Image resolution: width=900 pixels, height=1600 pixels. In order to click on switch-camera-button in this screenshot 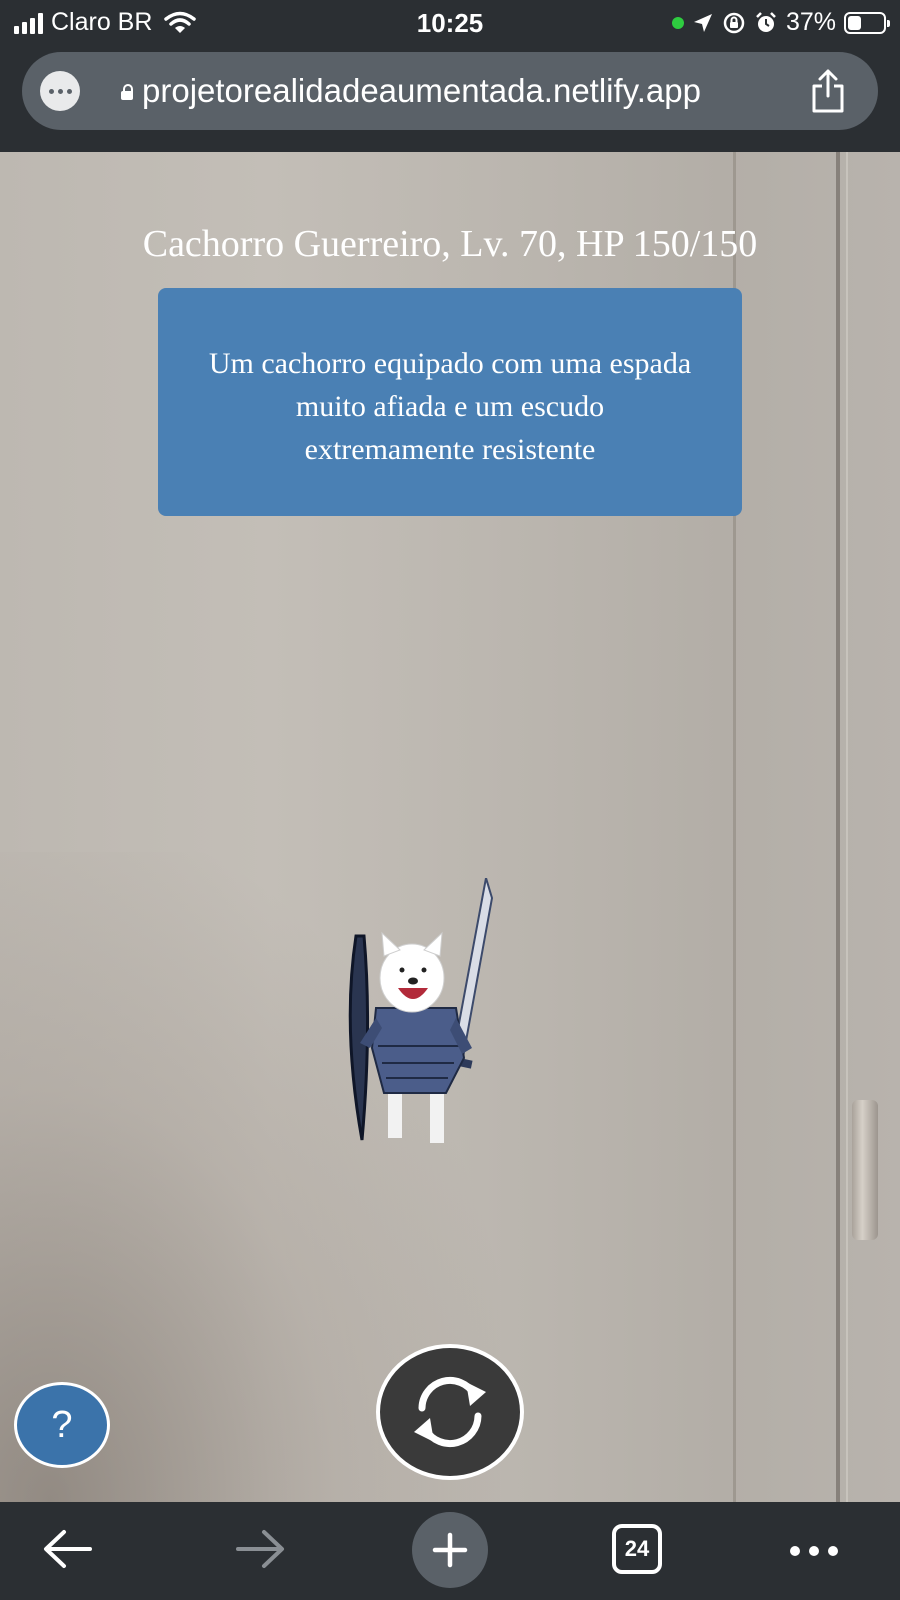, I will do `click(450, 1412)`.